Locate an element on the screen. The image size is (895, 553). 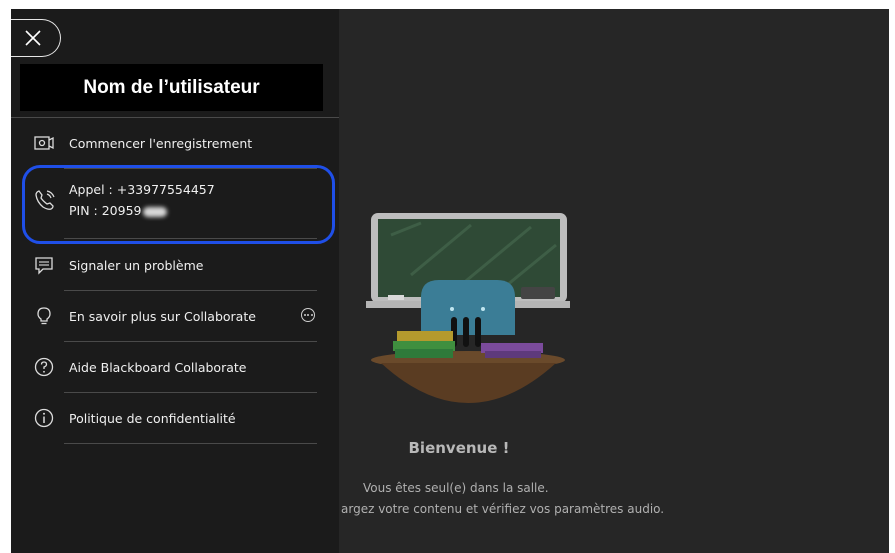
lightbulb-icon is located at coordinates (44, 316).